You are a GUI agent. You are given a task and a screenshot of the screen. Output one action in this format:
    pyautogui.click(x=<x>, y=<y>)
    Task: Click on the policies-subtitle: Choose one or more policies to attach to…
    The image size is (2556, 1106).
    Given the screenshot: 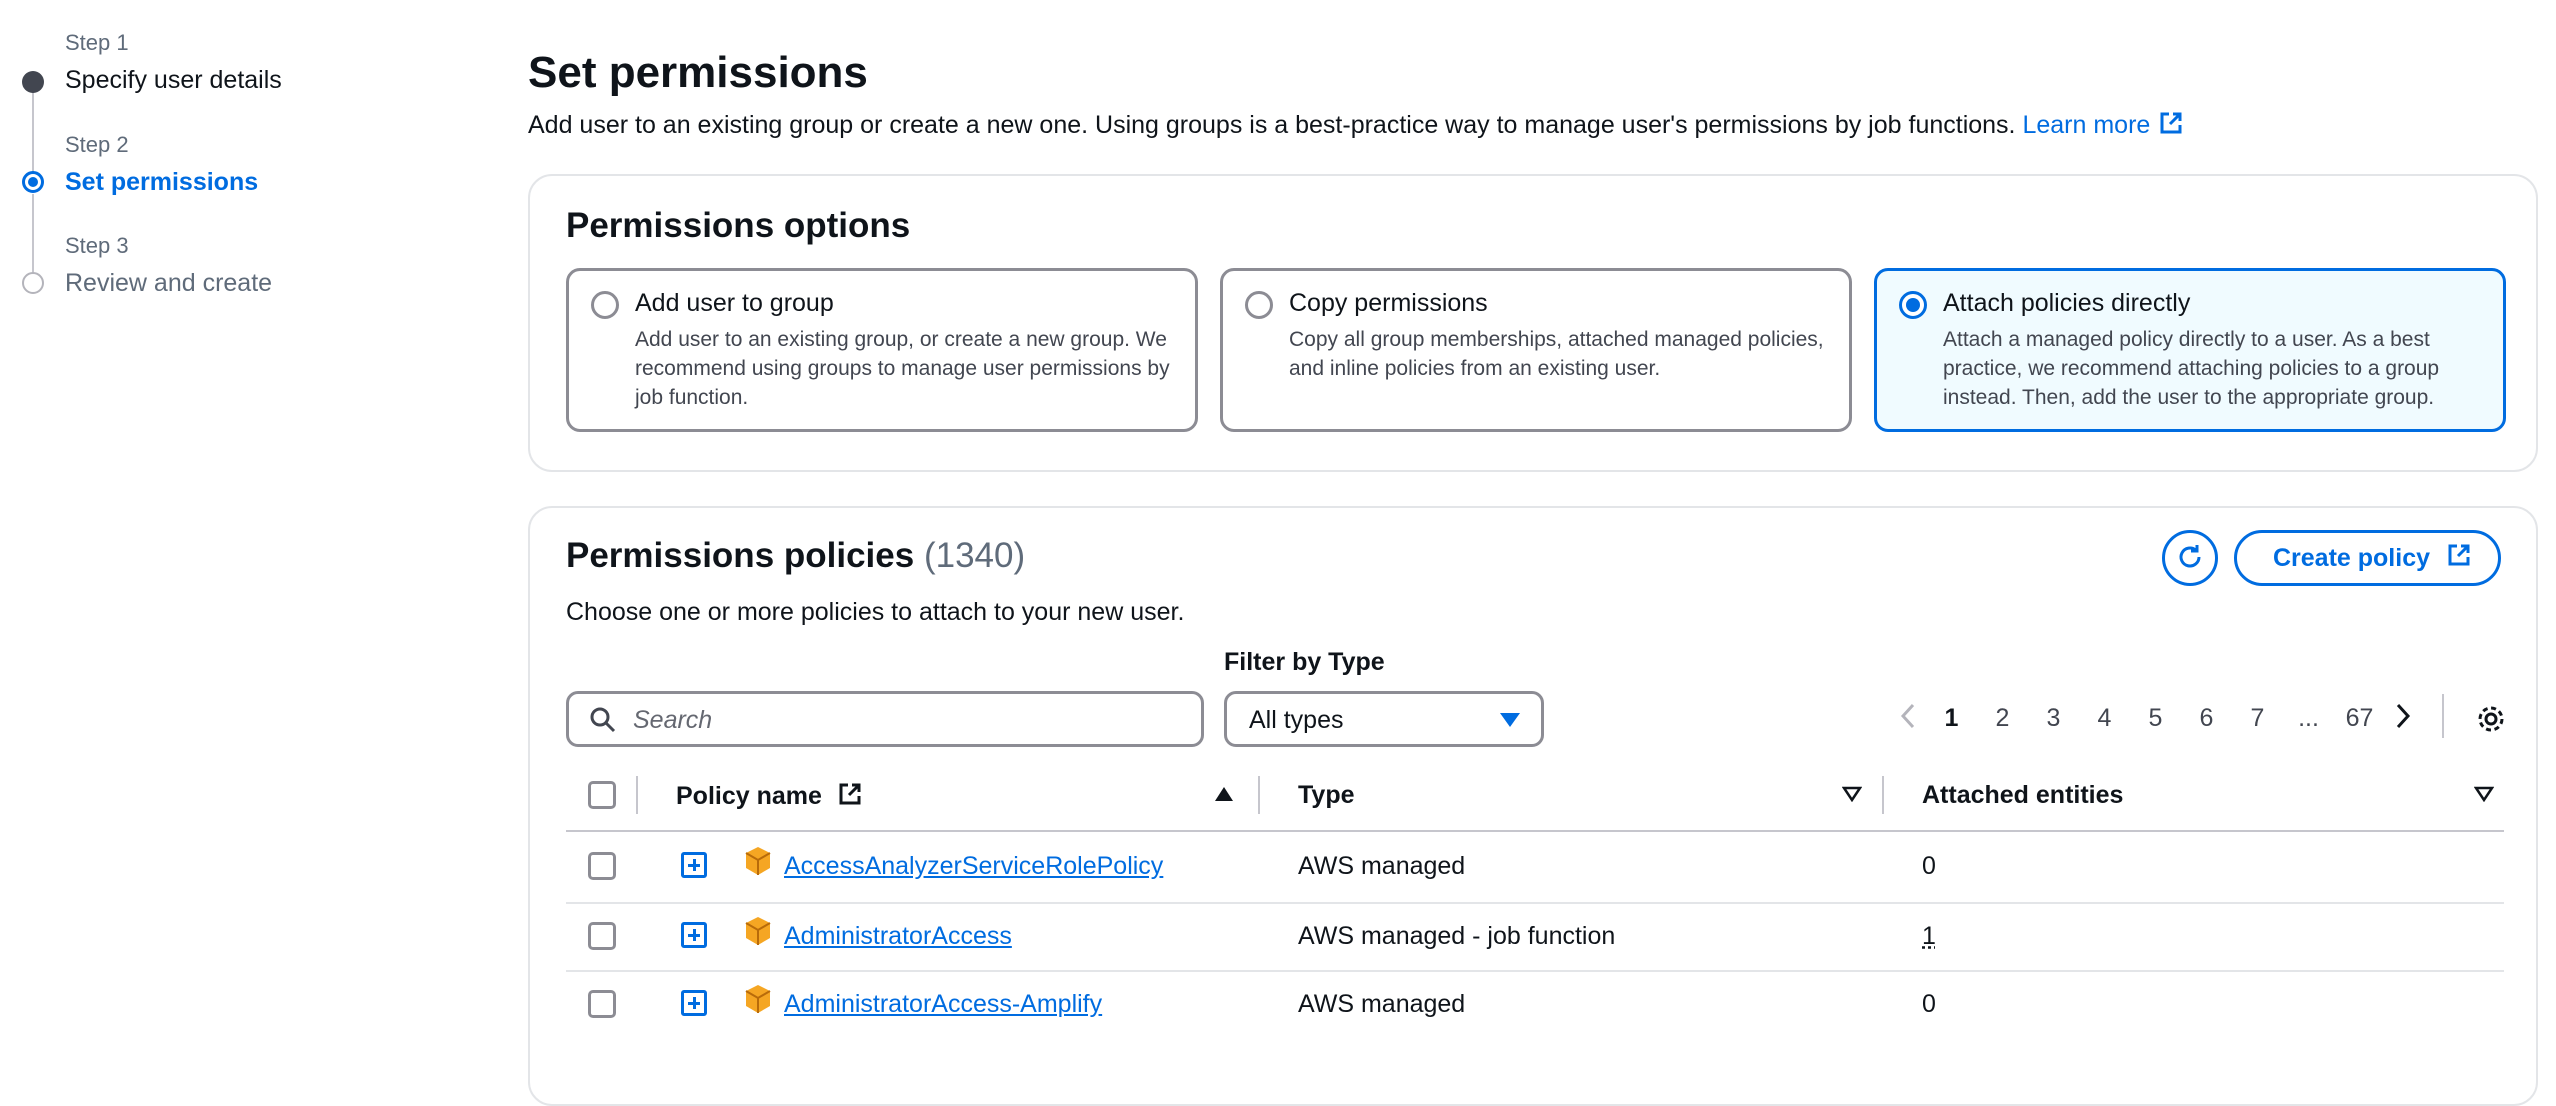 What is the action you would take?
    pyautogui.click(x=875, y=612)
    